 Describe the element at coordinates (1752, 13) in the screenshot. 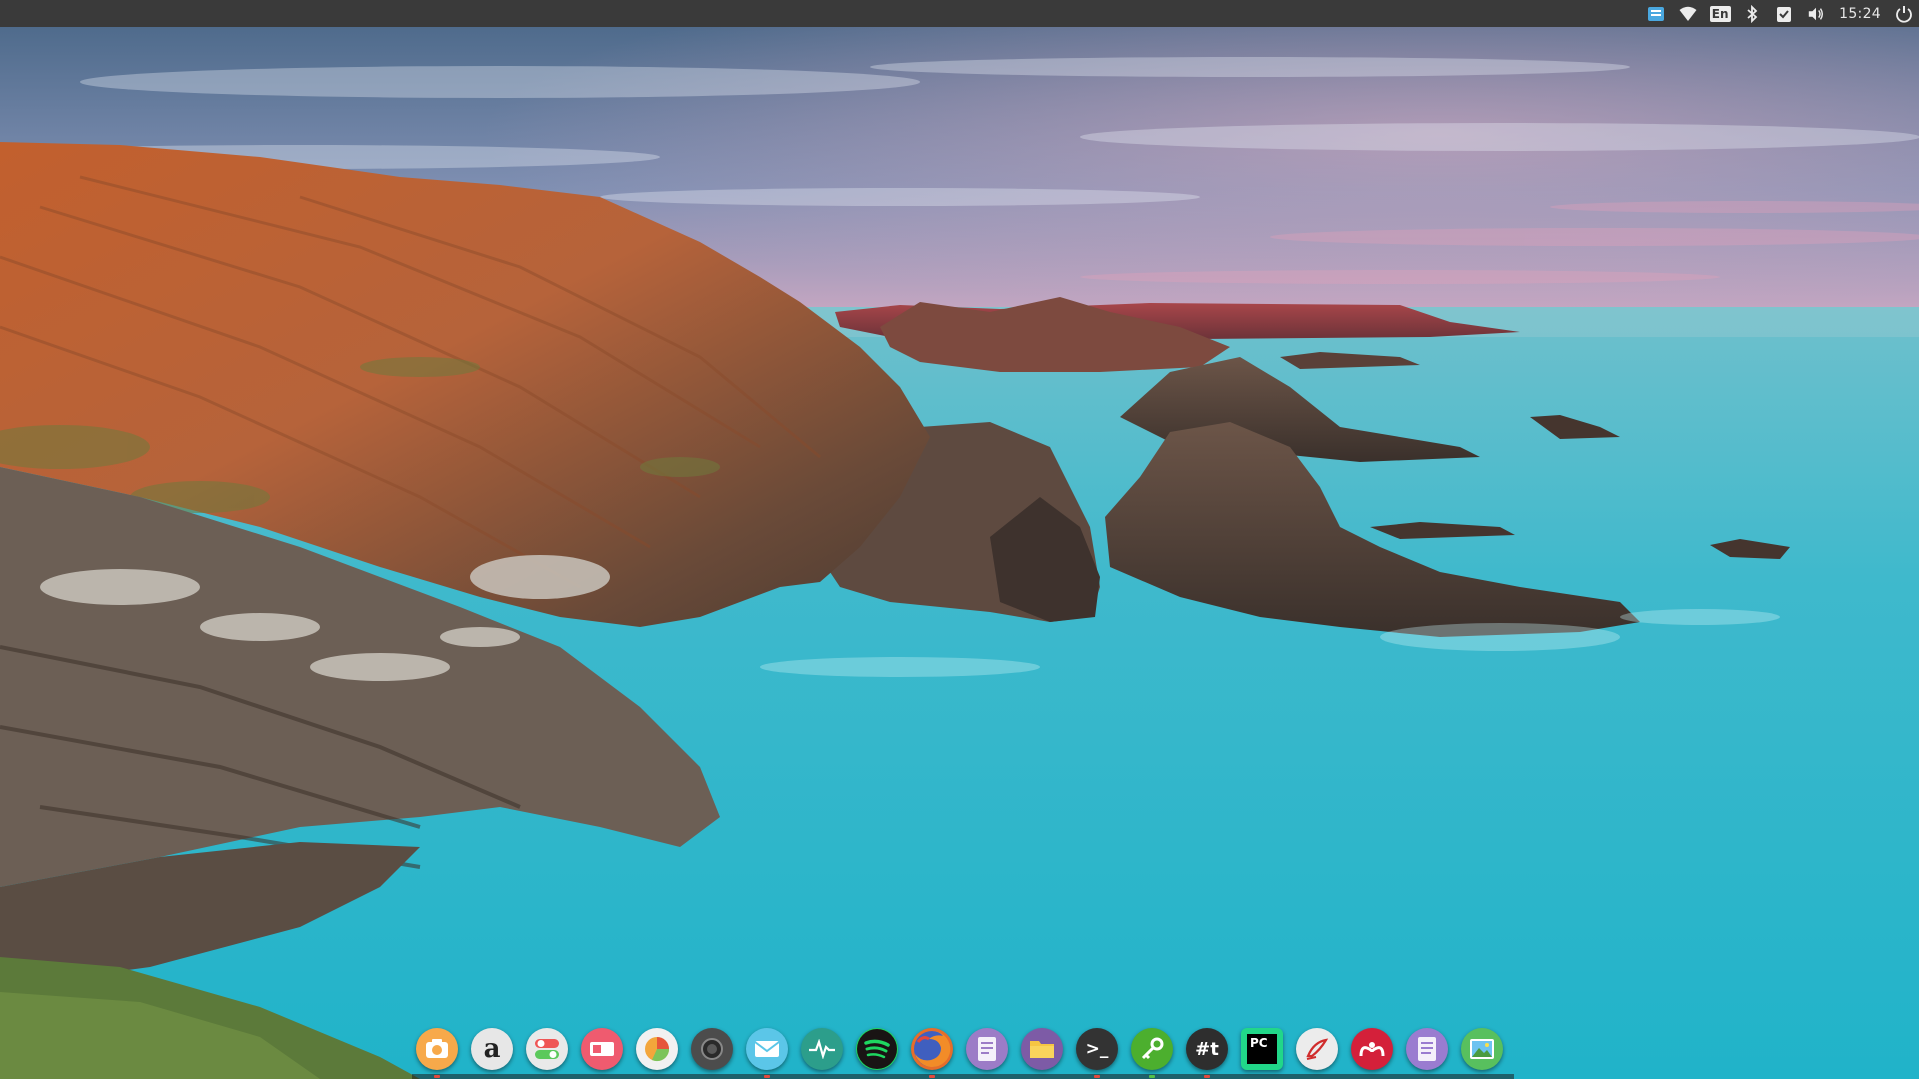

I see `bluetooth-icon` at that location.